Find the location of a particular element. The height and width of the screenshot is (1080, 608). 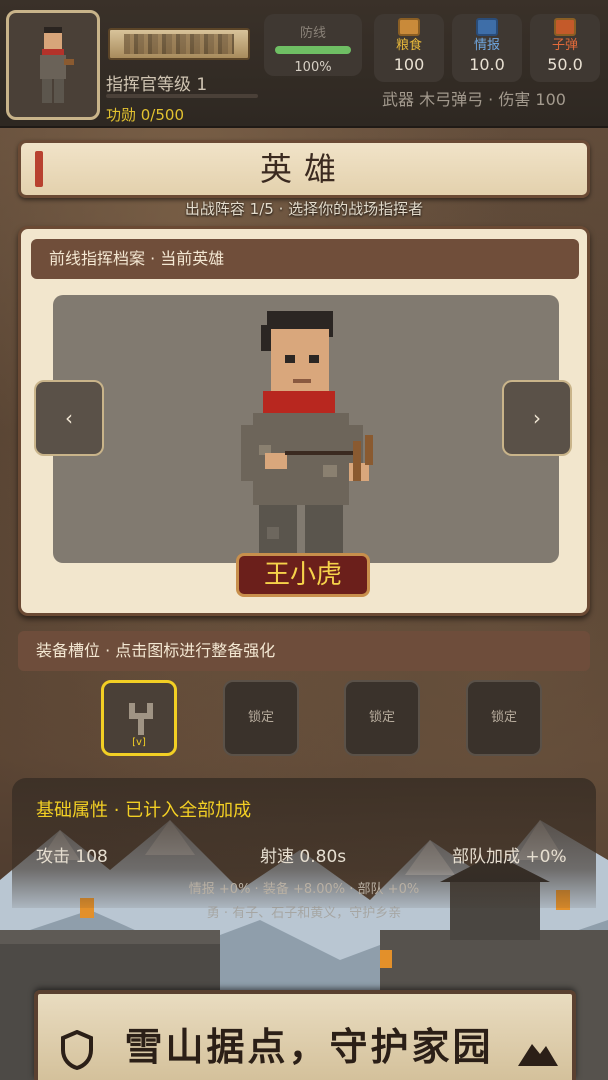

defense-value: 100% is located at coordinates (313, 67).